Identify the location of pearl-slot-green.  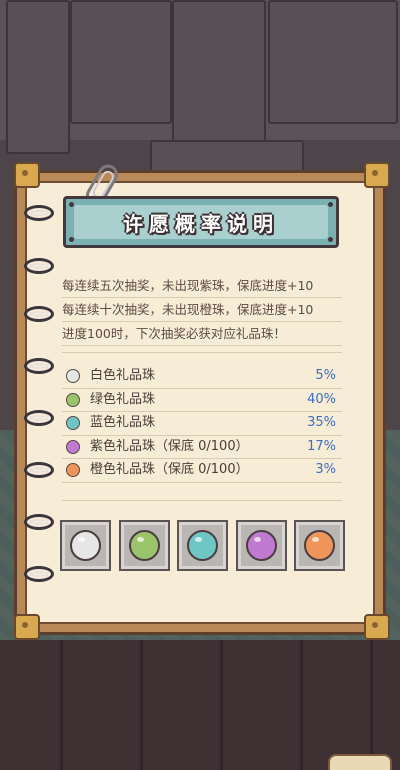
(144, 545).